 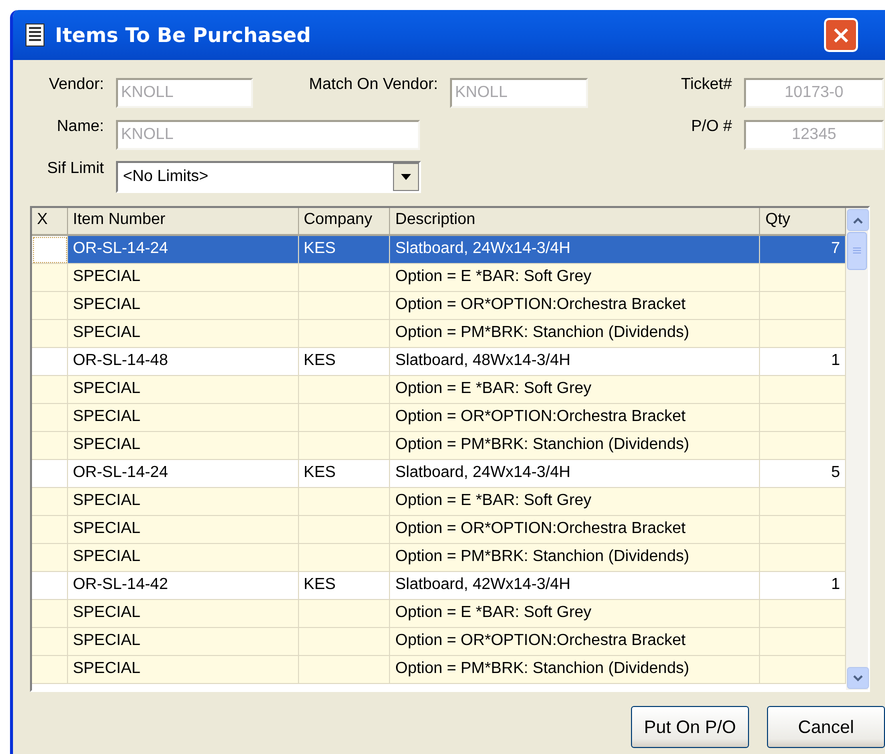 I want to click on sif-limit-dropdown: <No Limits>, so click(x=268, y=177).